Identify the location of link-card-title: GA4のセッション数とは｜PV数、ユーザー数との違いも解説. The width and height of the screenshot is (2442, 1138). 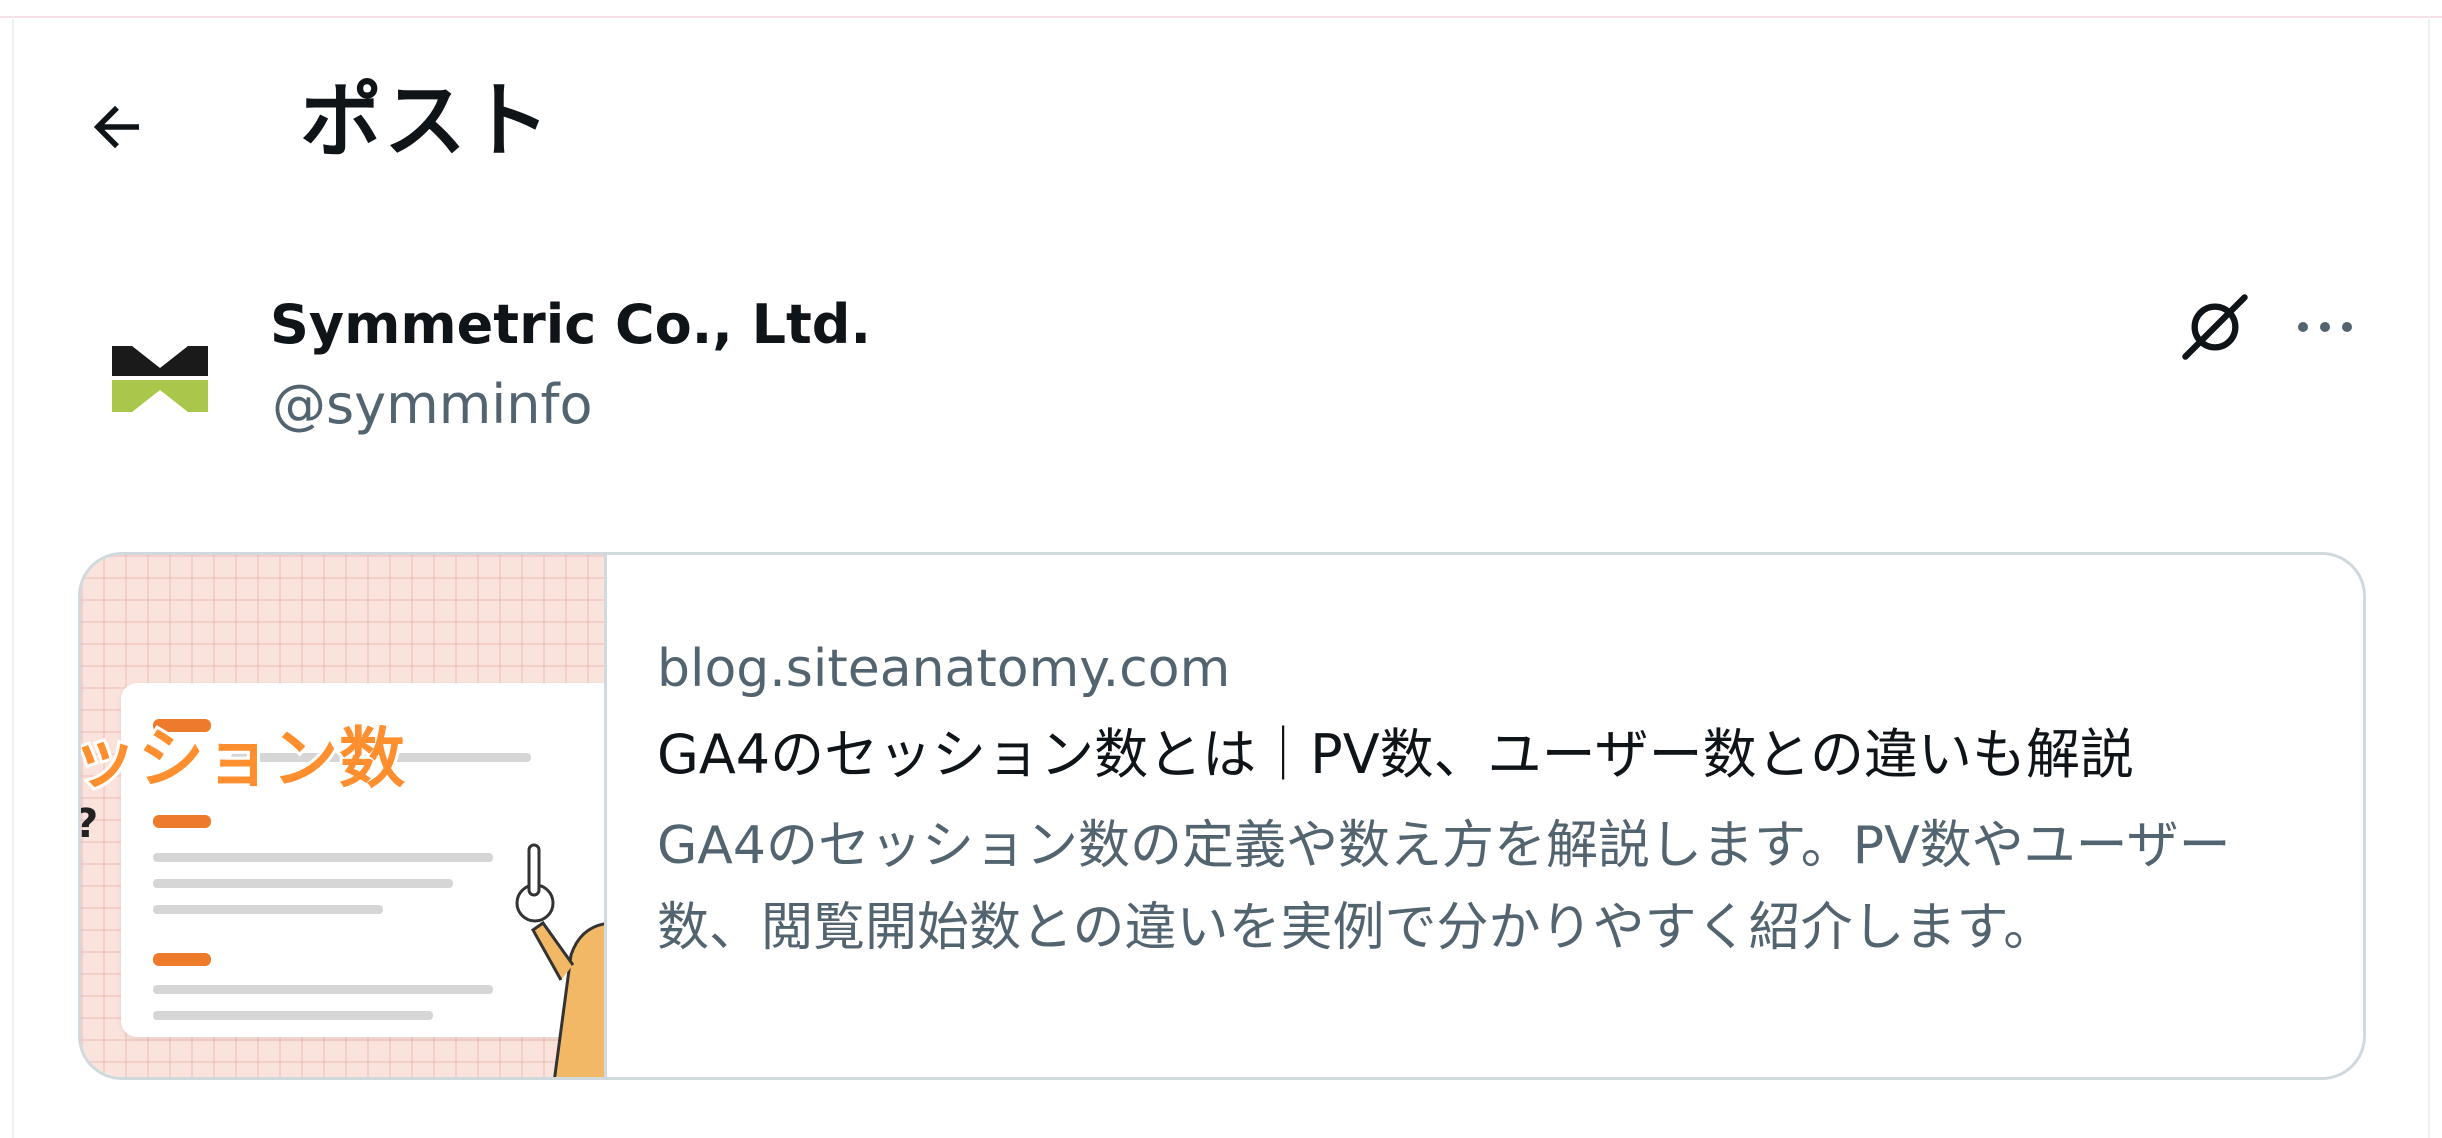
(1396, 754).